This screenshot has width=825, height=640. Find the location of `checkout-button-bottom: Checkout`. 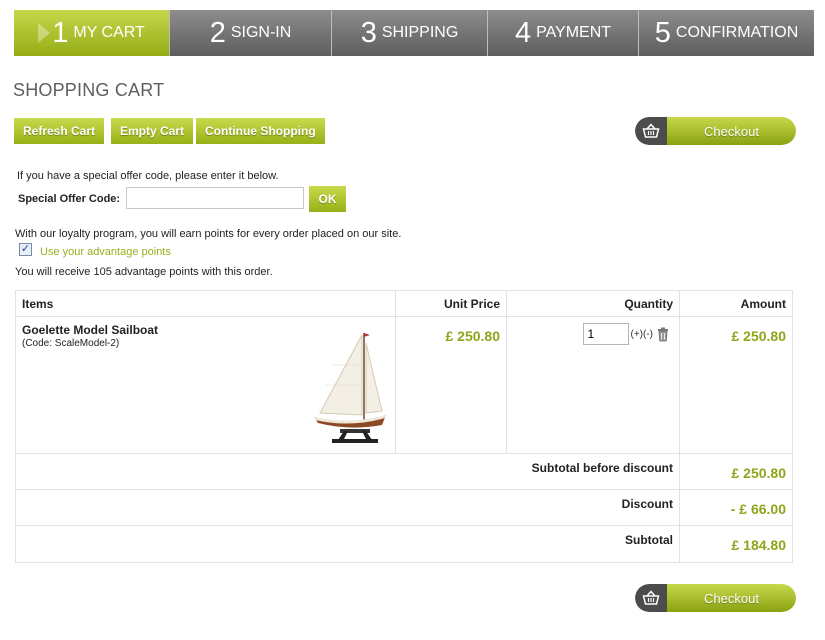

checkout-button-bottom: Checkout is located at coordinates (715, 598).